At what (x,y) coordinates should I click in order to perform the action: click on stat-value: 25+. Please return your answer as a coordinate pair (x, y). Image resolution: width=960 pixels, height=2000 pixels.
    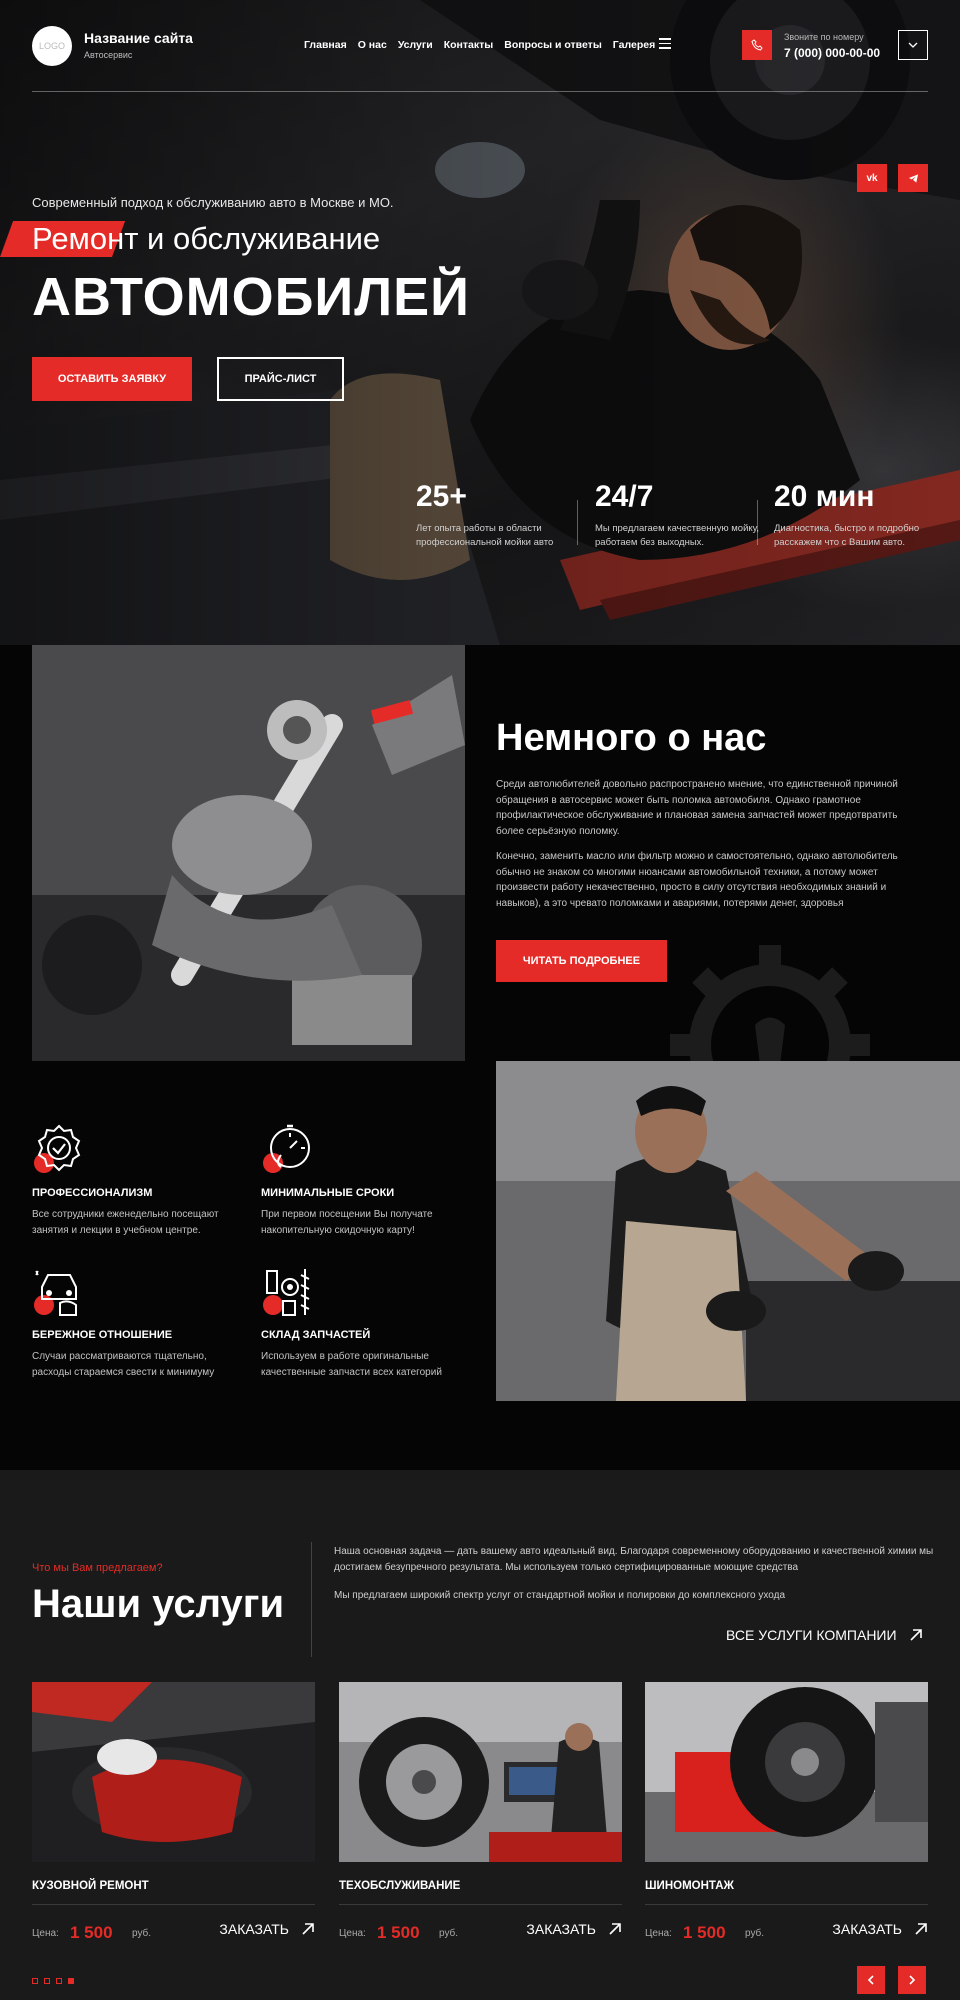
    Looking at the image, I should click on (441, 496).